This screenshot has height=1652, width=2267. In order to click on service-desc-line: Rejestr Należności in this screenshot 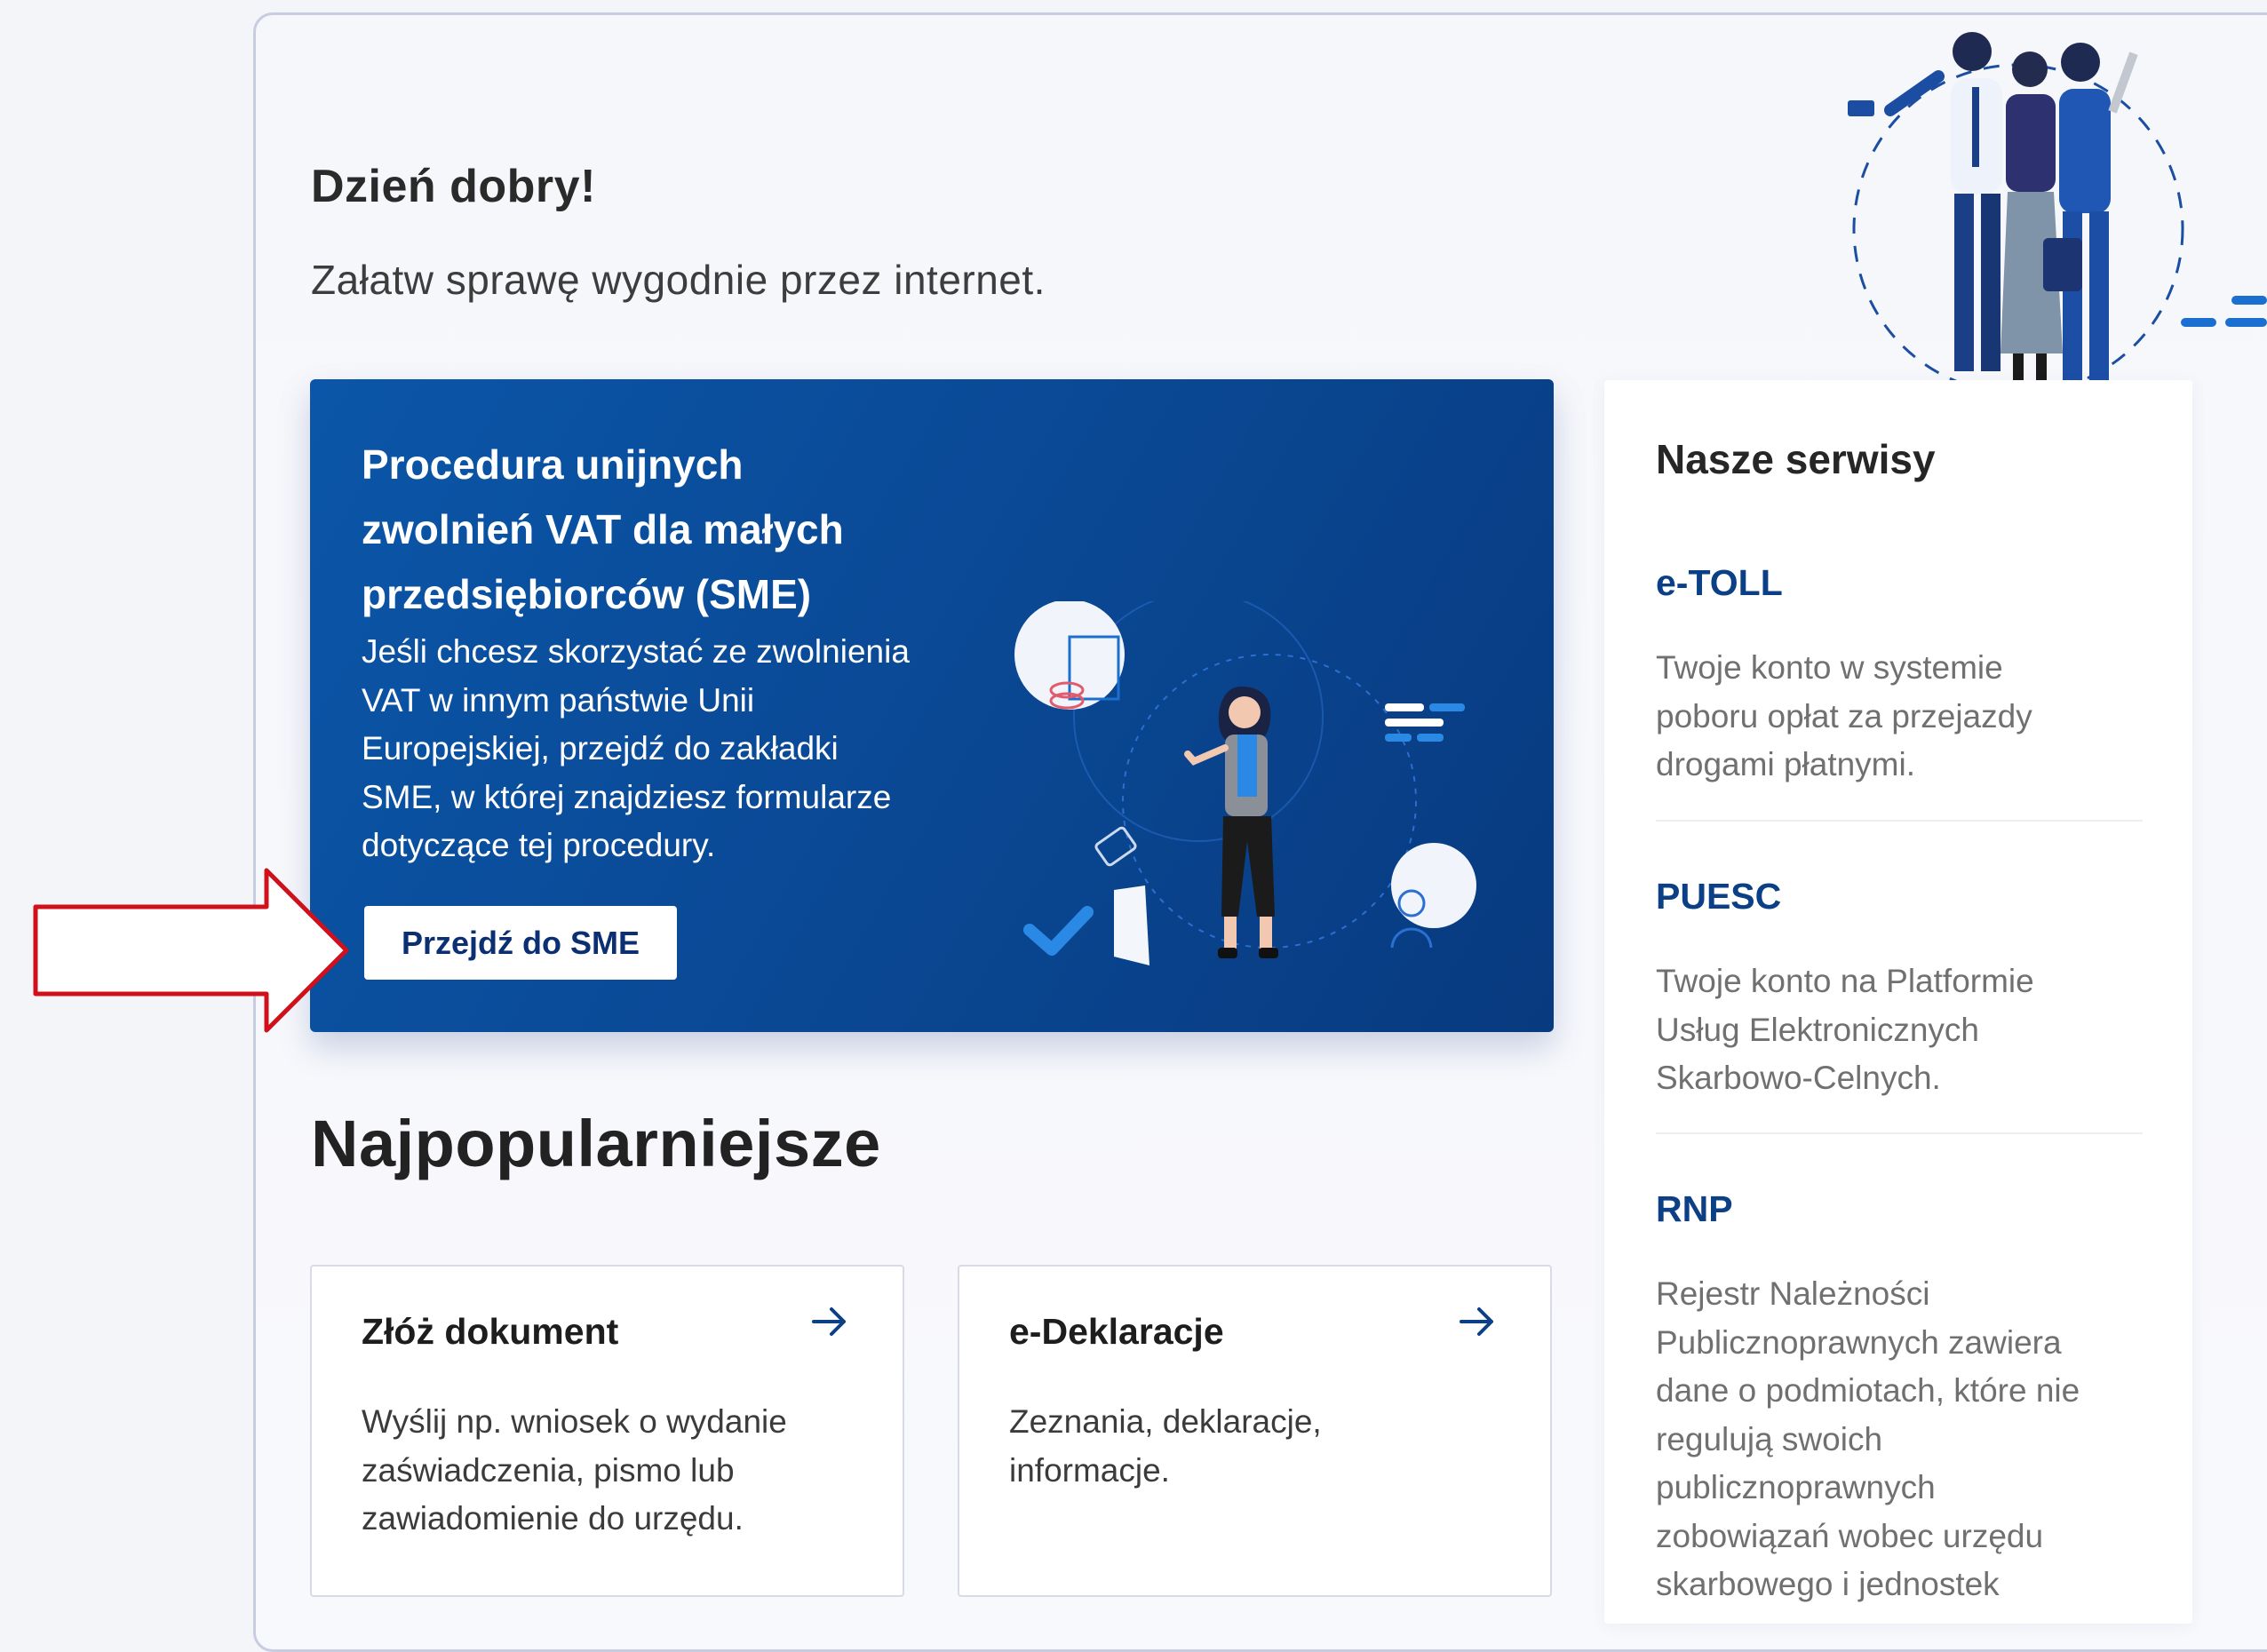, I will do `click(1793, 1293)`.